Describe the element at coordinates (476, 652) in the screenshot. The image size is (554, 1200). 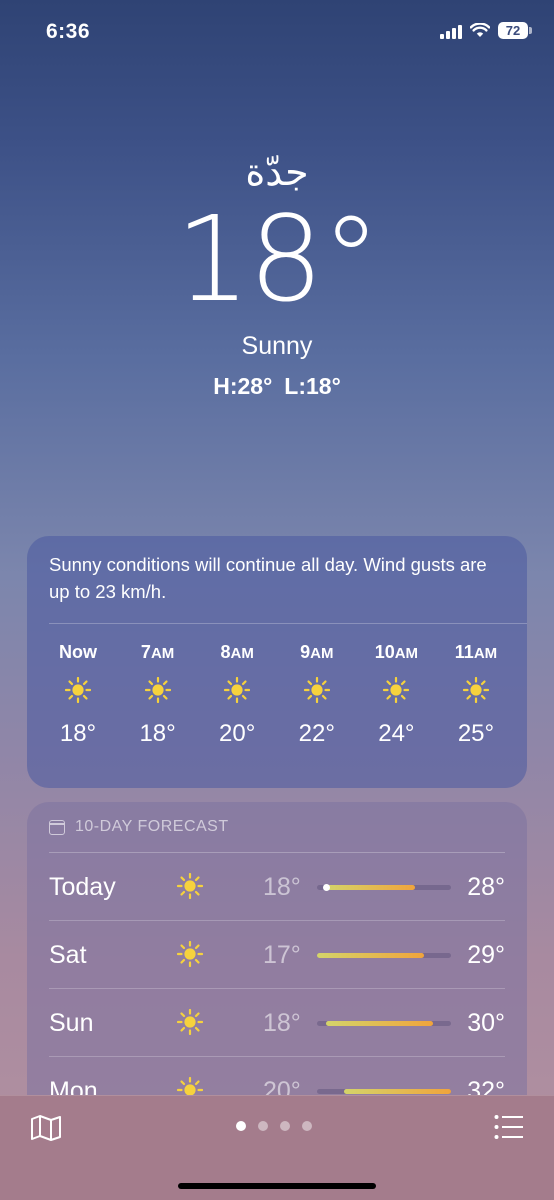
I see `hour-label: 11AM` at that location.